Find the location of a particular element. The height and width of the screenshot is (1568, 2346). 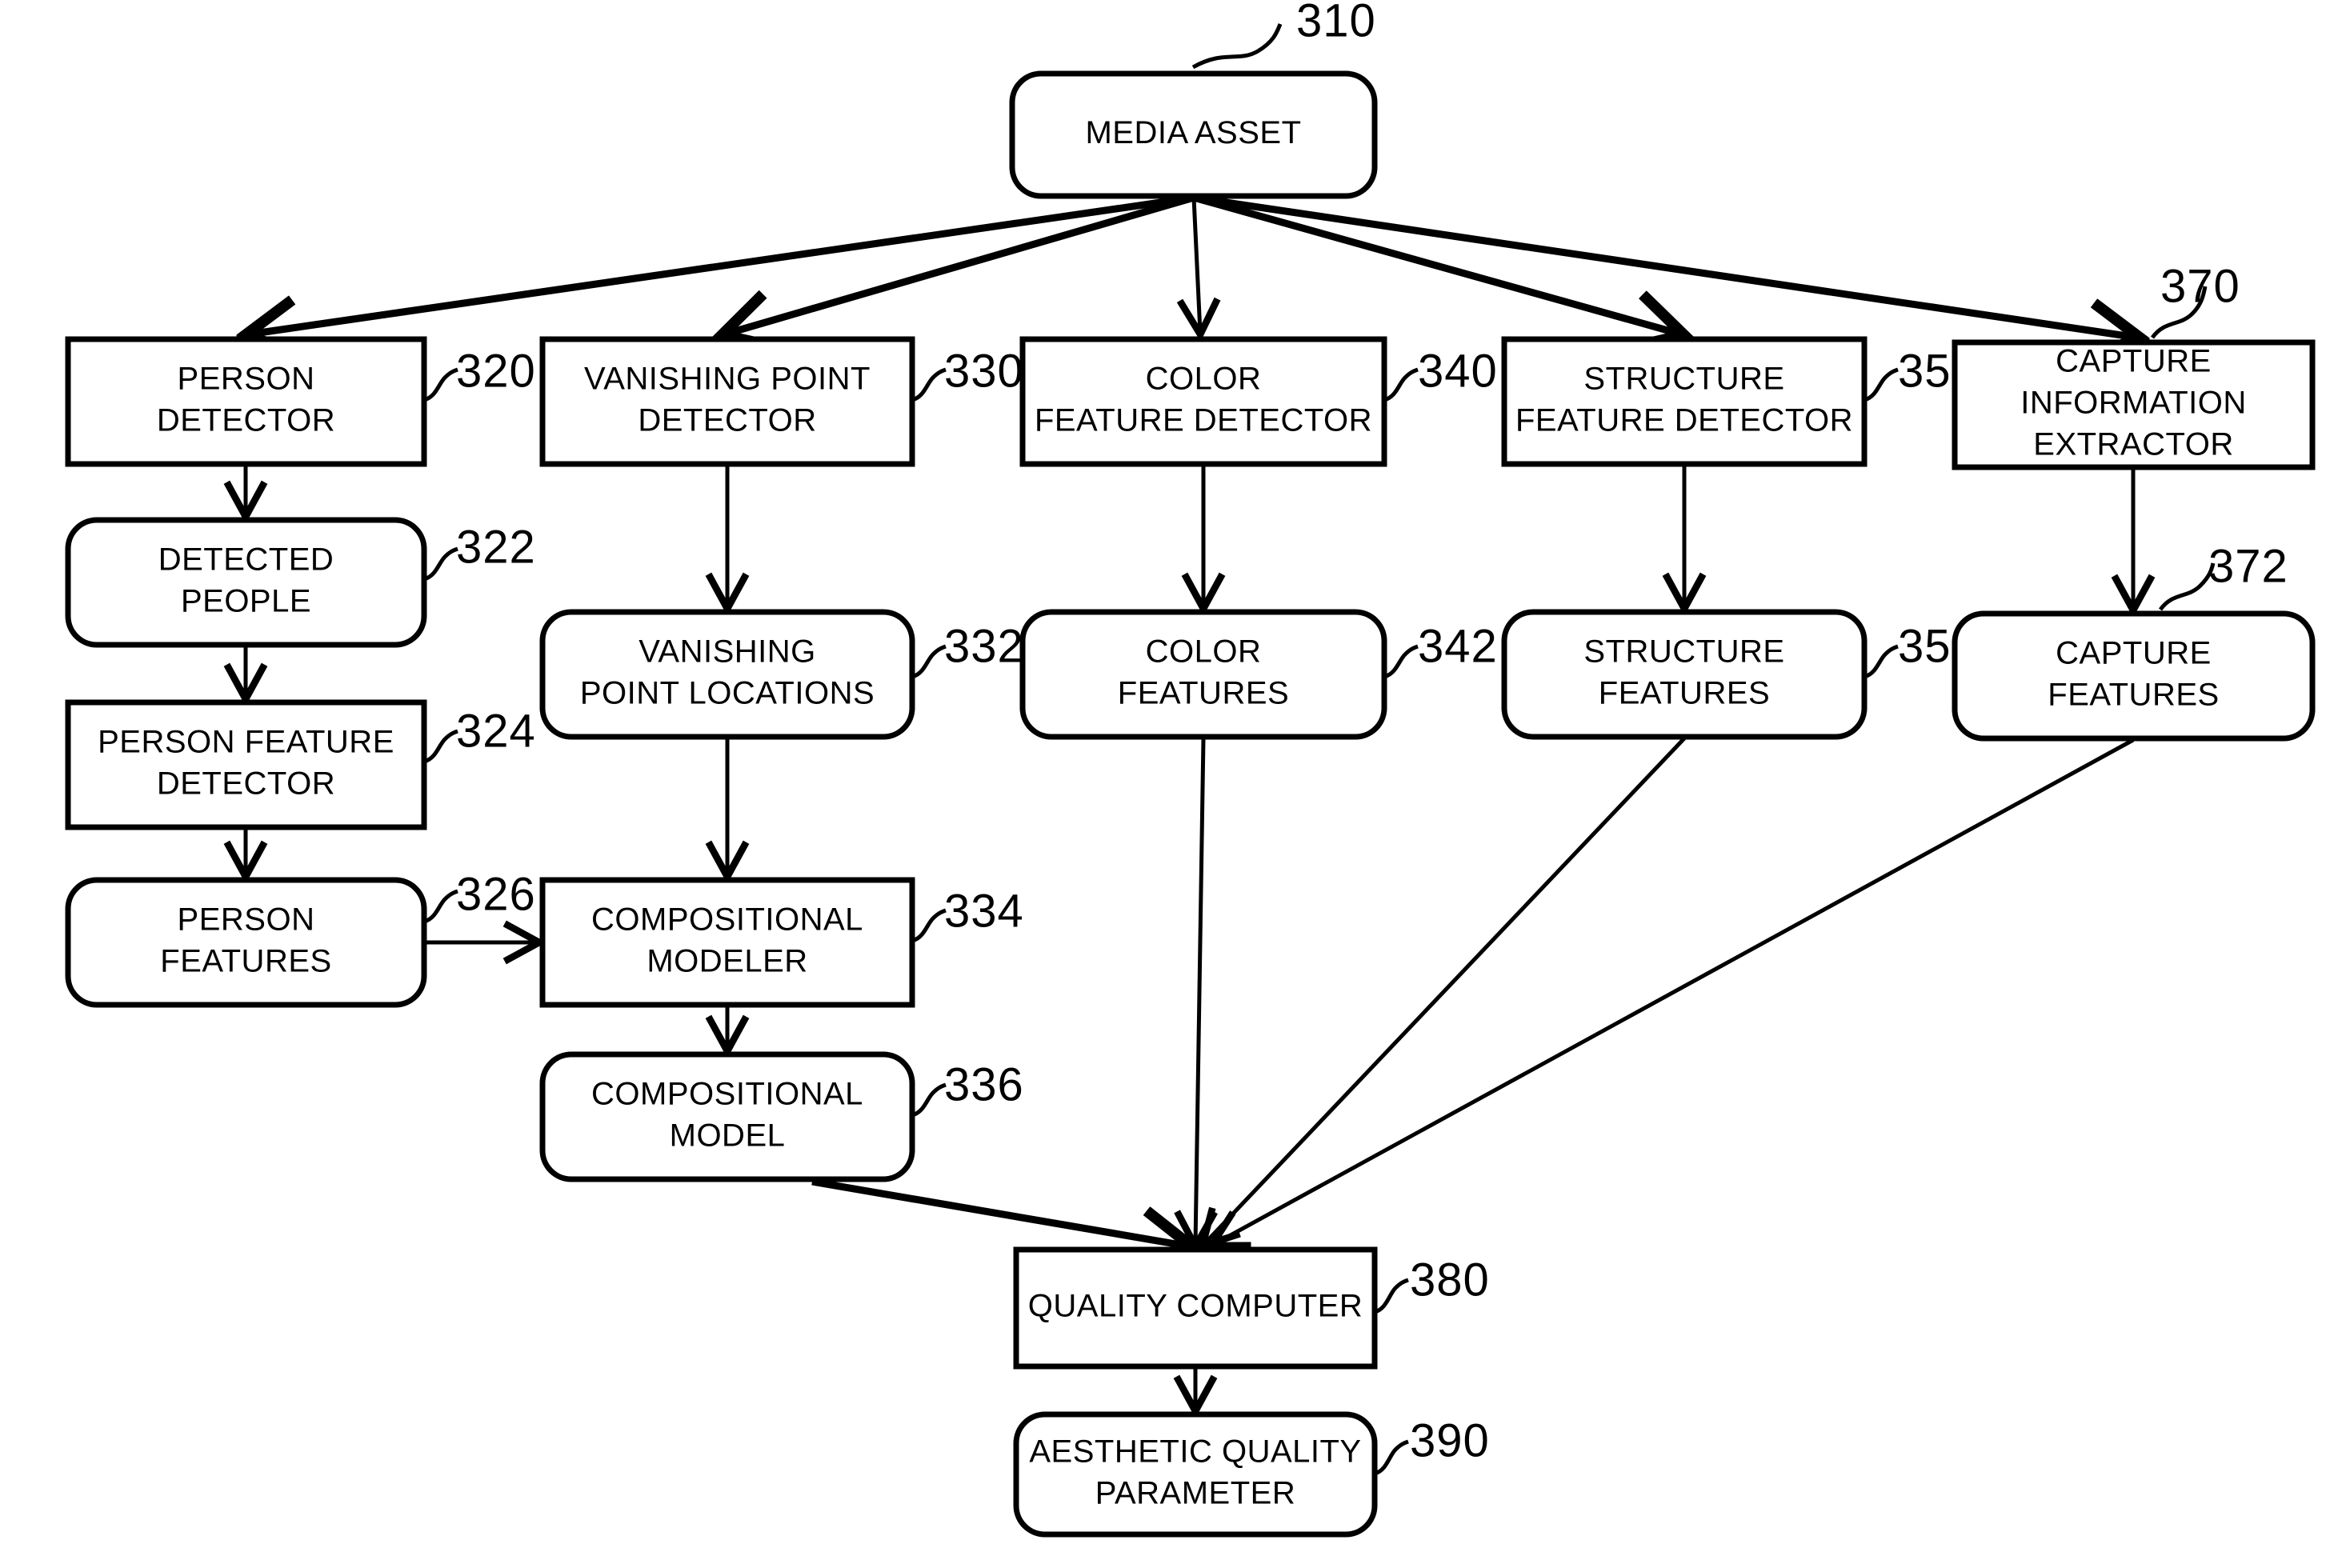

node-media_asset: MEDIA ASSET 310 is located at coordinates (1193, 99).